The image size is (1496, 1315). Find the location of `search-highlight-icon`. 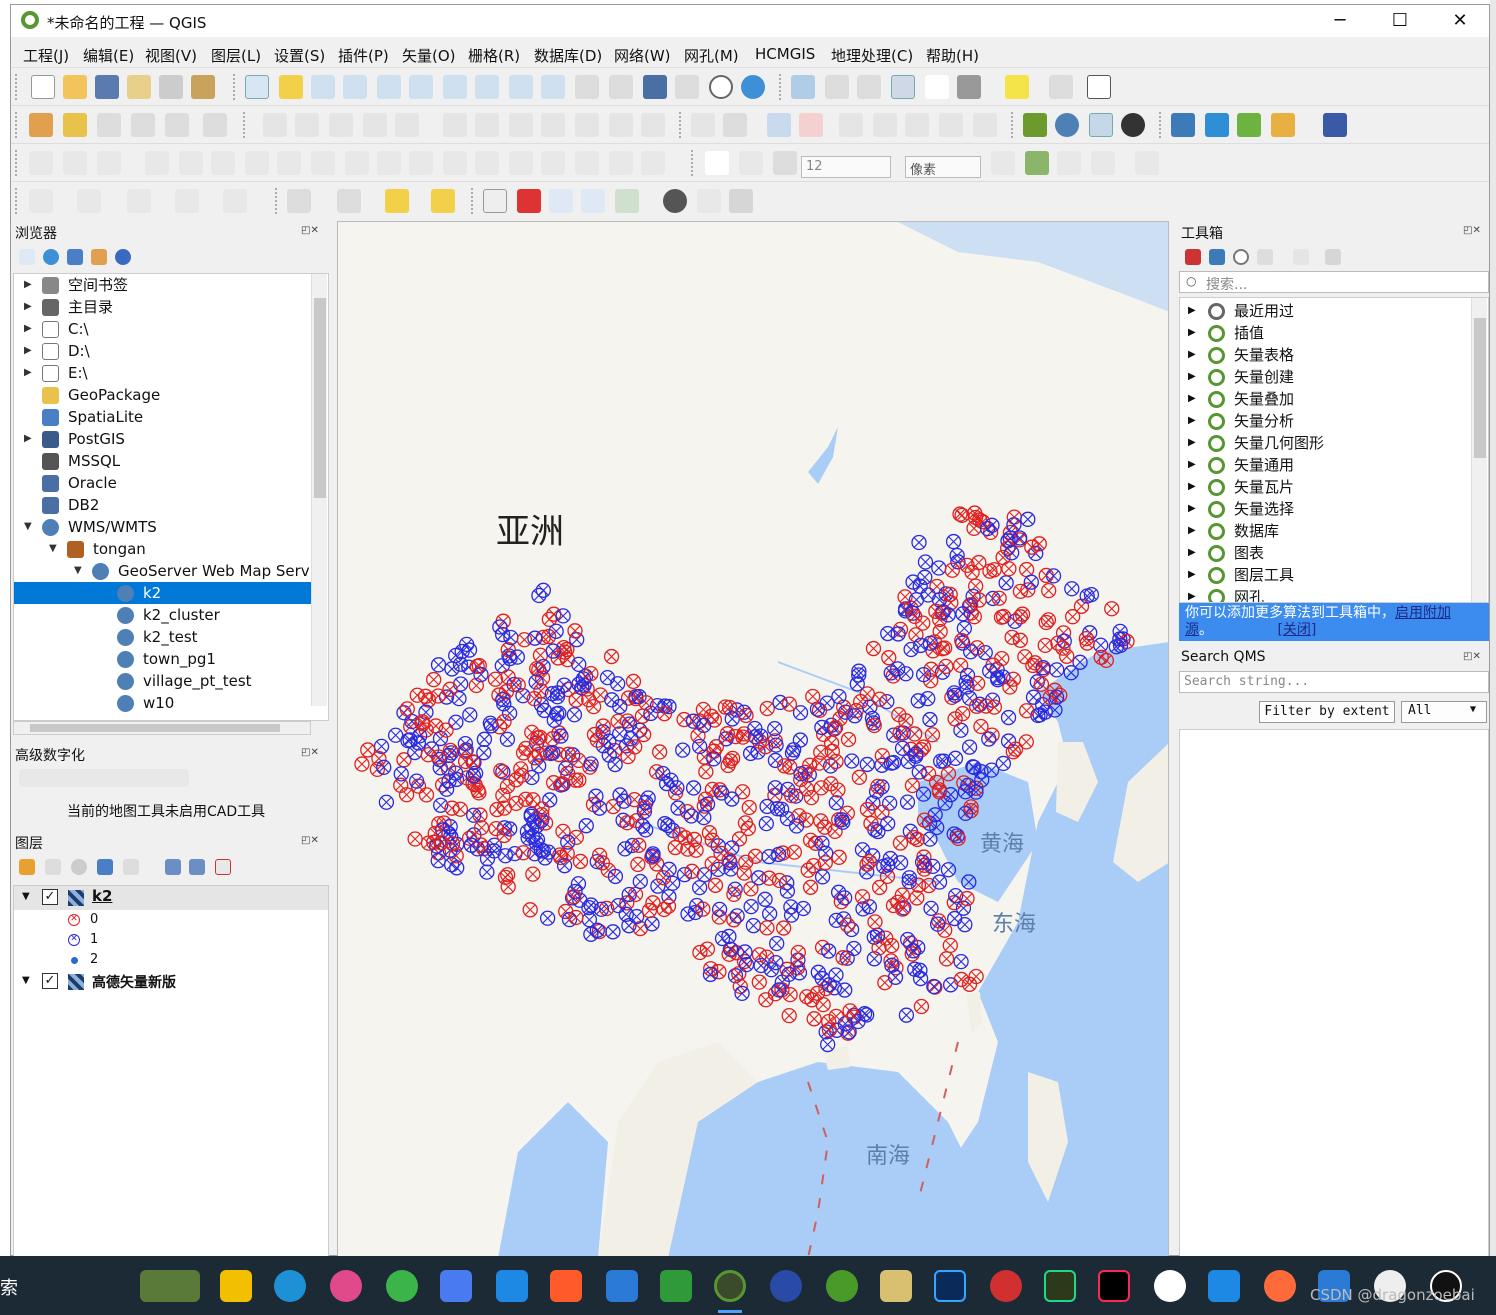

search-highlight-icon is located at coordinates (170, 1286).